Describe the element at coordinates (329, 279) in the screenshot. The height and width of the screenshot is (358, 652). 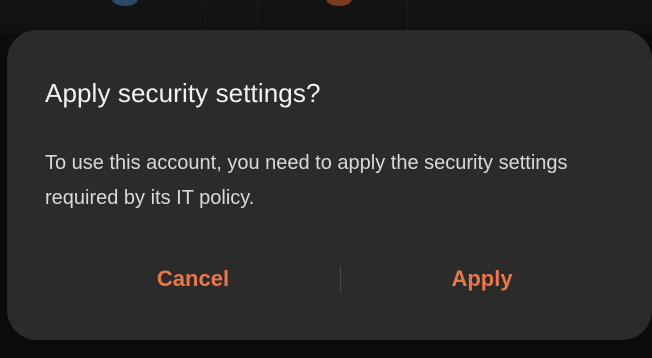
I see `dialog-actions: Cancel Apply` at that location.